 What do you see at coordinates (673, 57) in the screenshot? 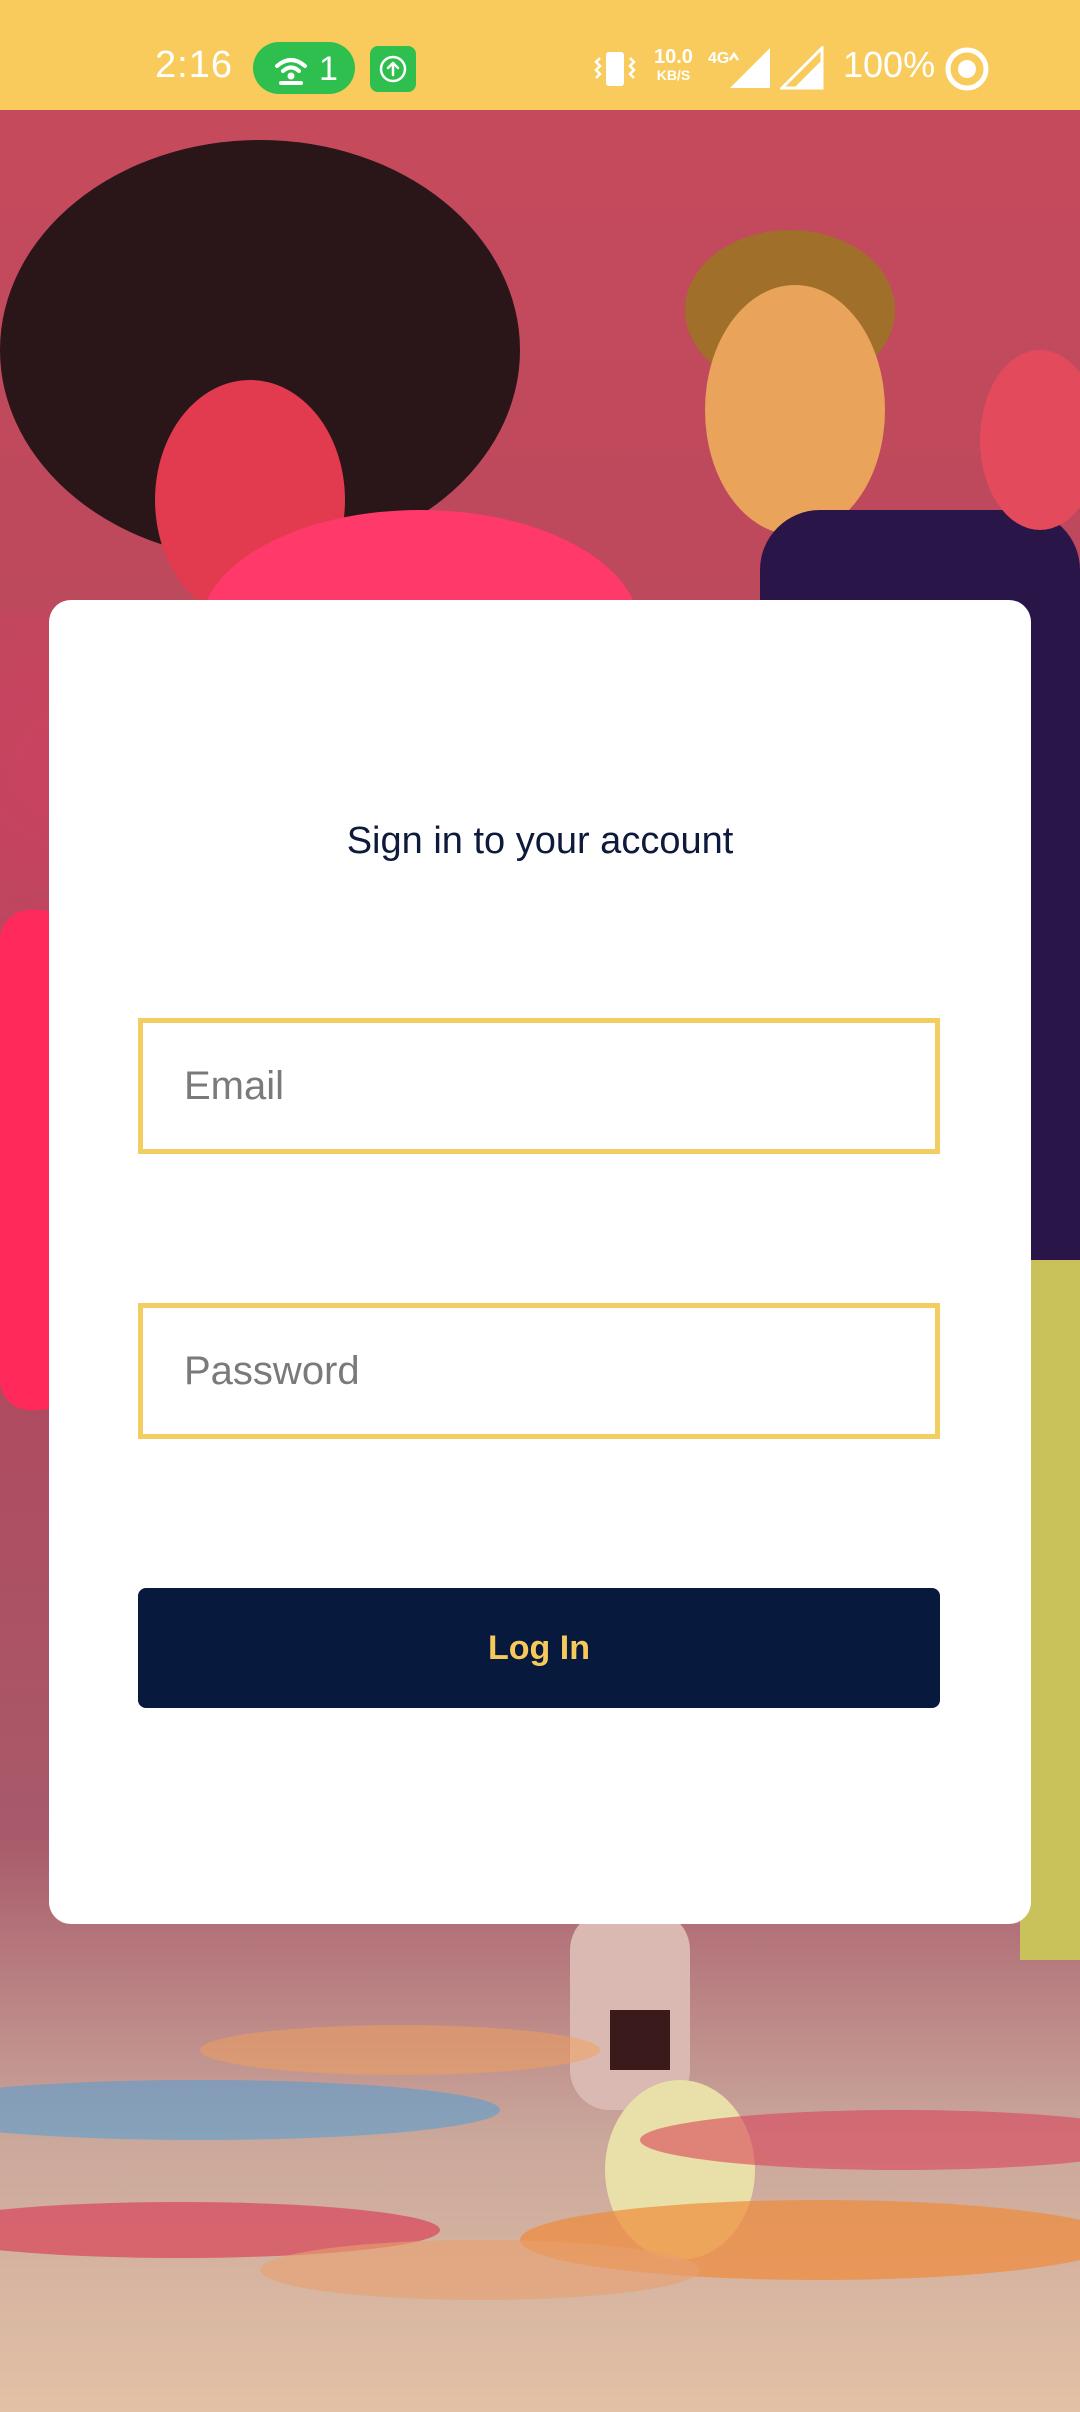
I see `network-speed-value: 10.0` at bounding box center [673, 57].